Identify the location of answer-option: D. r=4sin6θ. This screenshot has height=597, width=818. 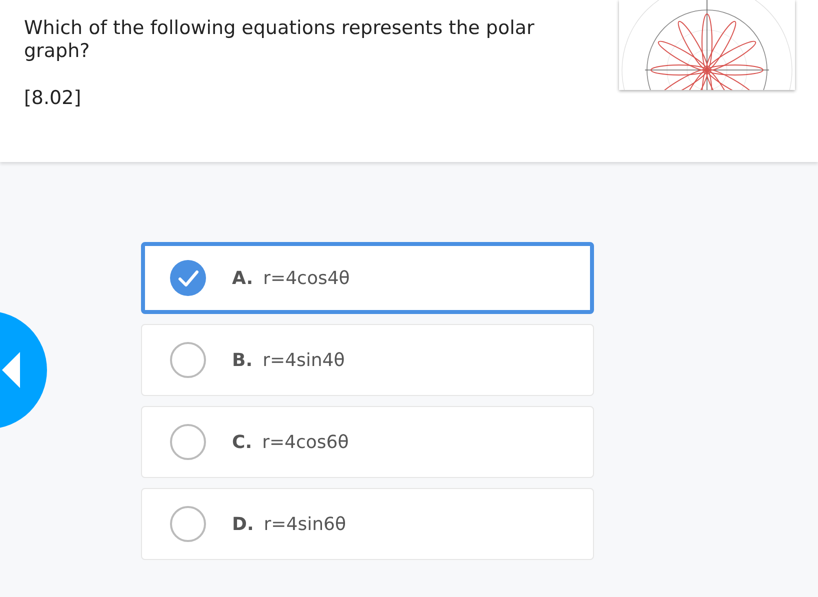
(367, 524).